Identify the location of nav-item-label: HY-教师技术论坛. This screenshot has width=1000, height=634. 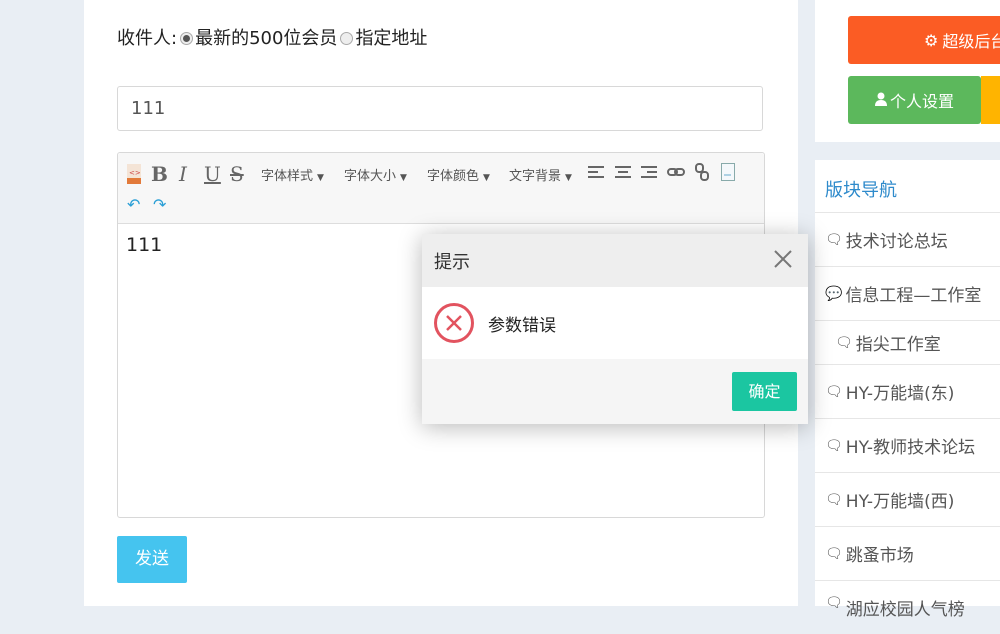
(910, 448).